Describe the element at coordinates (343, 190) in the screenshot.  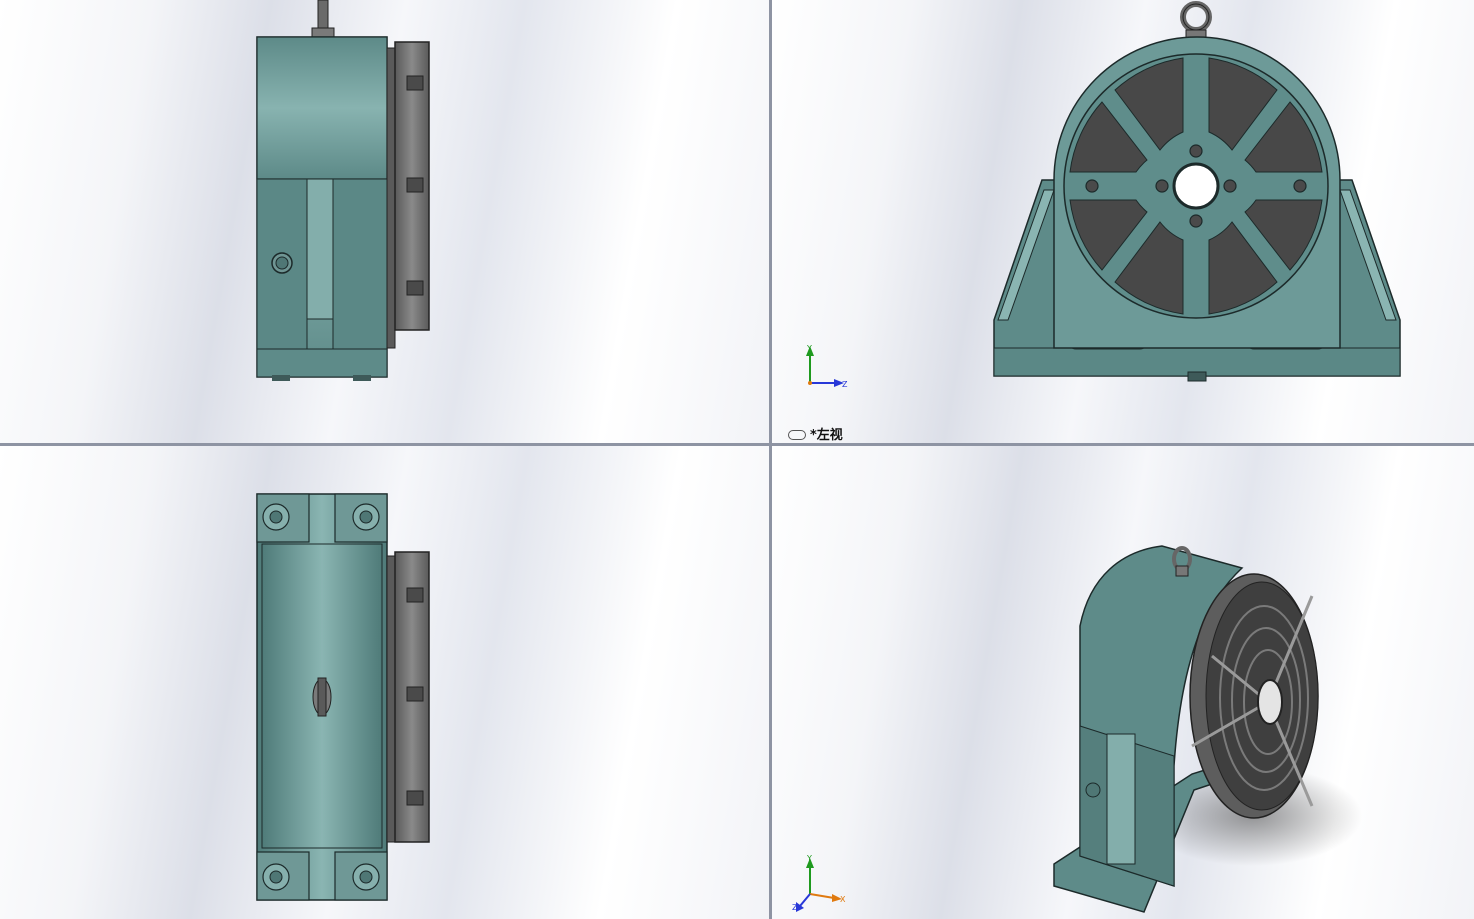
I see `front-view-model` at that location.